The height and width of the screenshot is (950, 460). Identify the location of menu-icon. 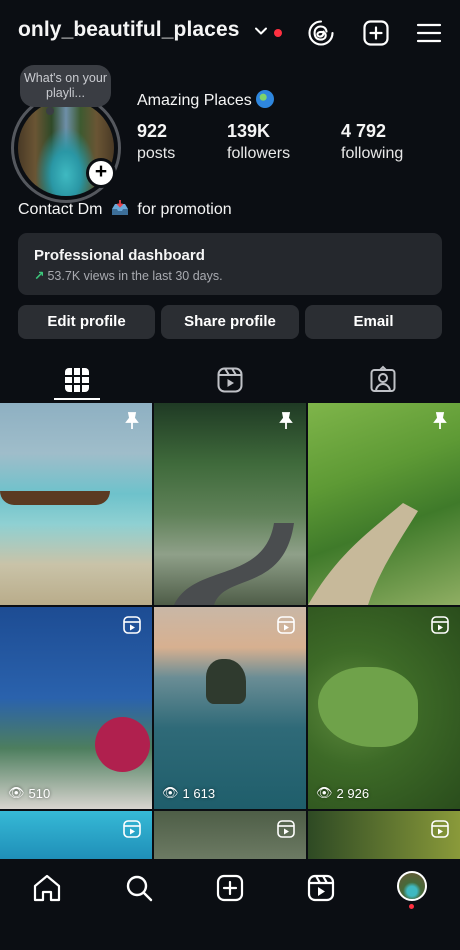
(429, 33).